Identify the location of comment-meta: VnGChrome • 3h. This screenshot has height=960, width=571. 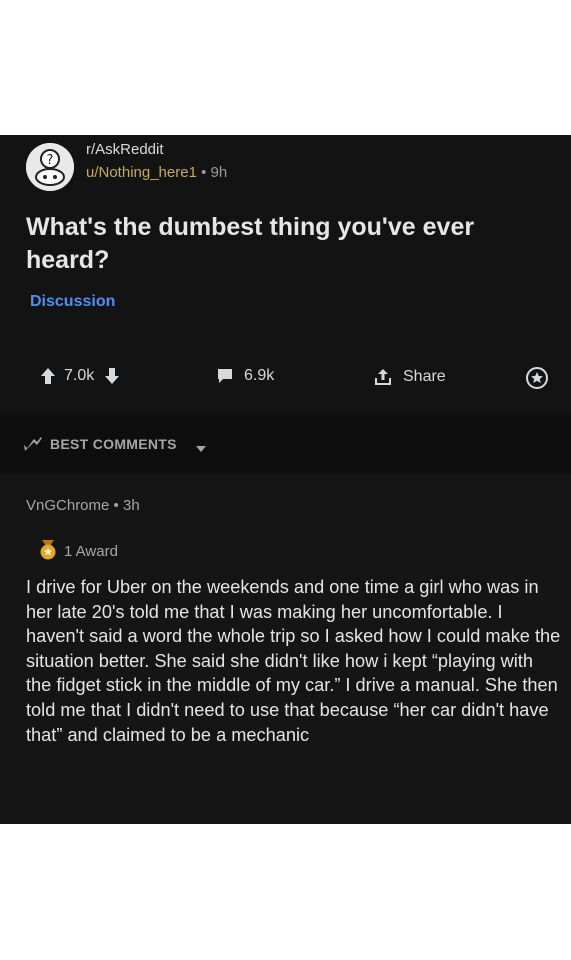
(83, 505).